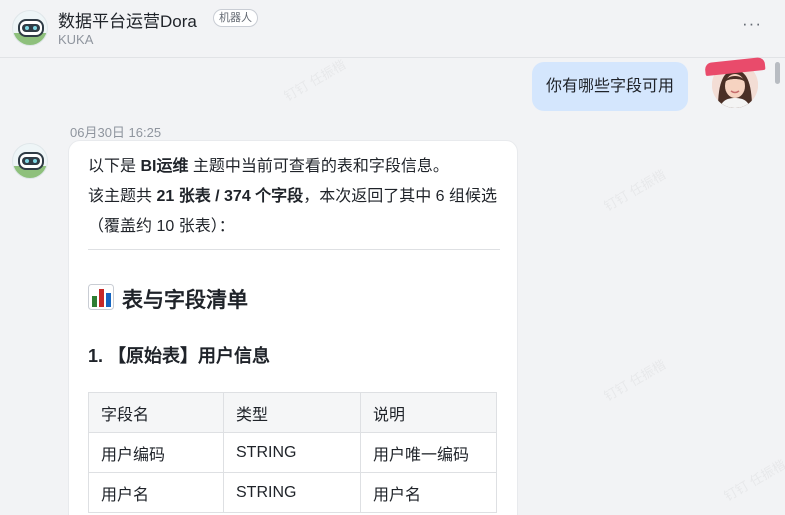 The height and width of the screenshot is (515, 785). Describe the element at coordinates (752, 27) in the screenshot. I see `more-horizontal-icon: ···` at that location.